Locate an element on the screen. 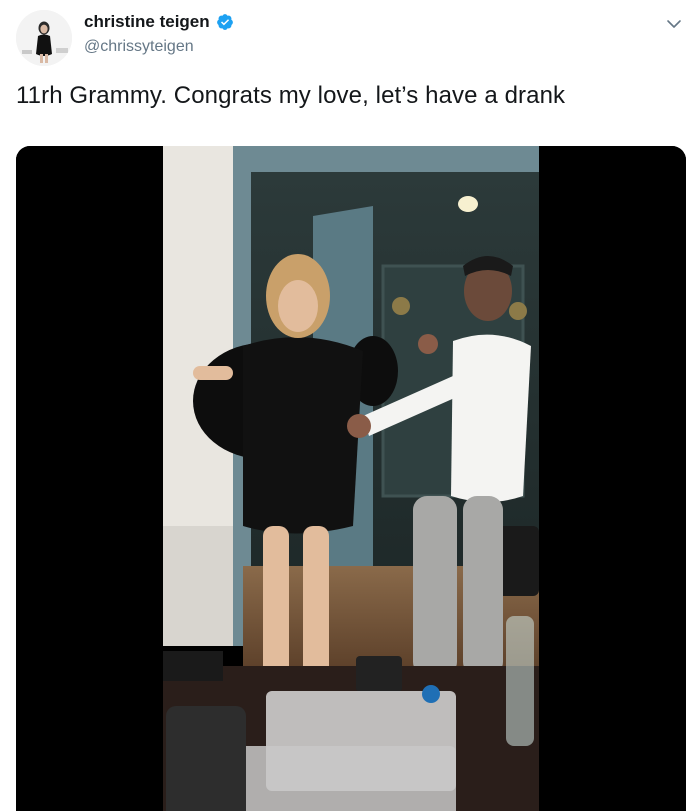 Image resolution: width=700 pixels, height=811 pixels. display-name: christine teigen is located at coordinates (147, 22).